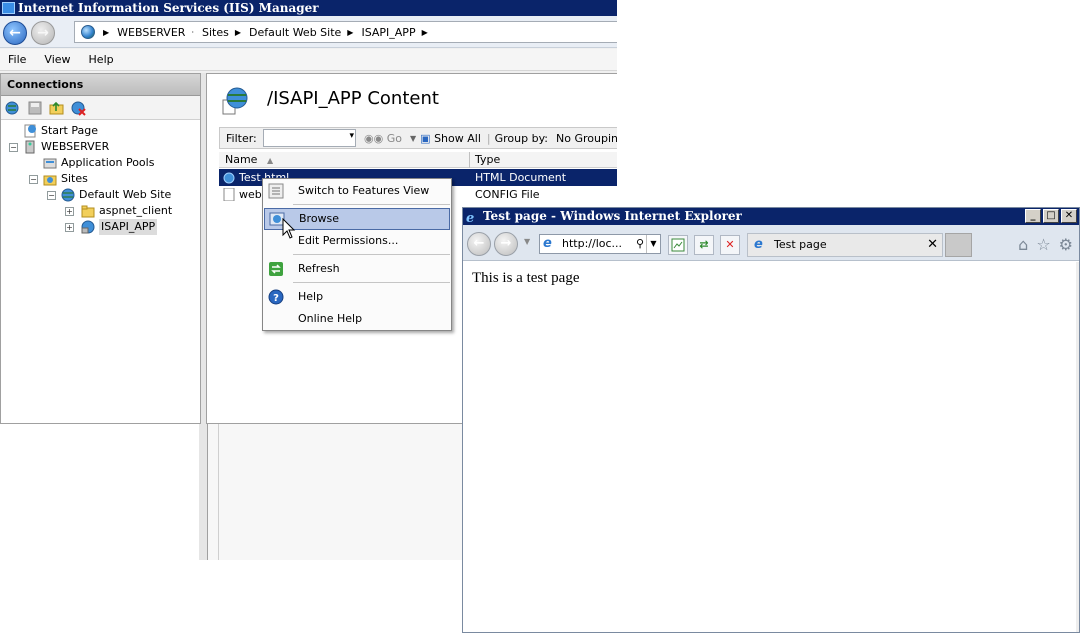  What do you see at coordinates (88, 211) in the screenshot?
I see `folder-icon` at bounding box center [88, 211].